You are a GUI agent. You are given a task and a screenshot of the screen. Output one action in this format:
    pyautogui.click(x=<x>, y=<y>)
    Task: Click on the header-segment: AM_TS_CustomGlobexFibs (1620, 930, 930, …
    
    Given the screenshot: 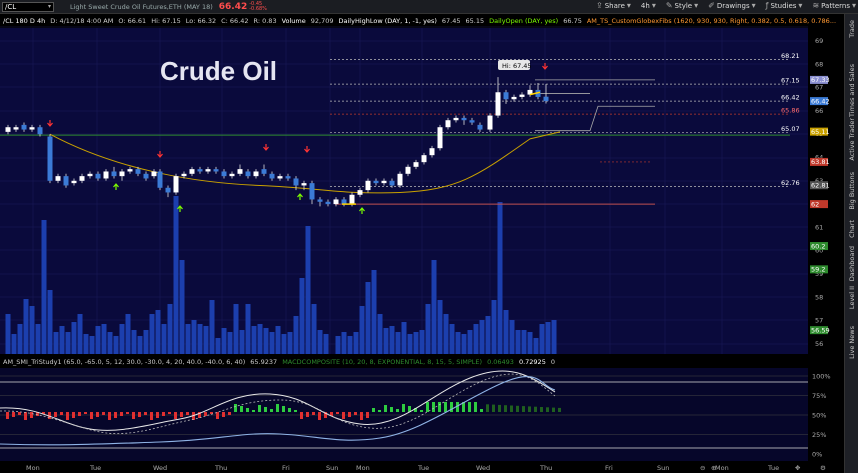 What is the action you would take?
    pyautogui.click(x=711, y=21)
    